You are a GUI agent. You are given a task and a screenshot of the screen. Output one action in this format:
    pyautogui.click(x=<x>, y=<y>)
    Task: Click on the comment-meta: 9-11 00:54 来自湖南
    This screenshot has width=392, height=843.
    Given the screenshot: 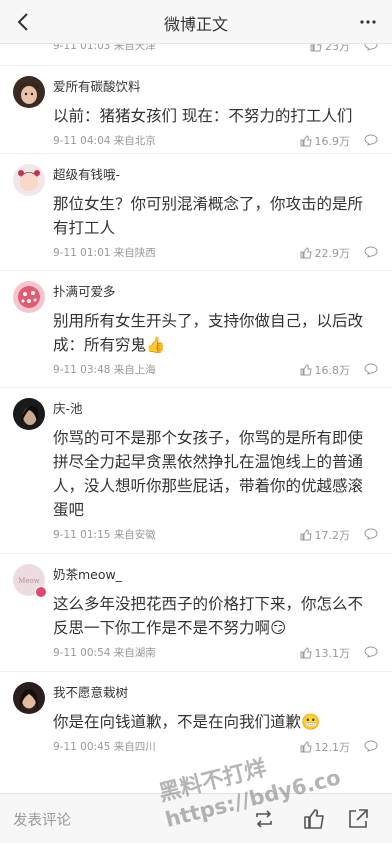 What is the action you would take?
    pyautogui.click(x=104, y=653)
    